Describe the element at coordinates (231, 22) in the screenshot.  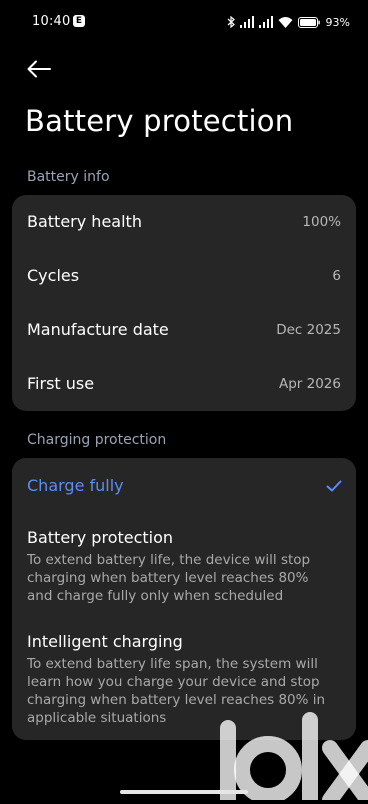
I see `bluetooth-icon` at that location.